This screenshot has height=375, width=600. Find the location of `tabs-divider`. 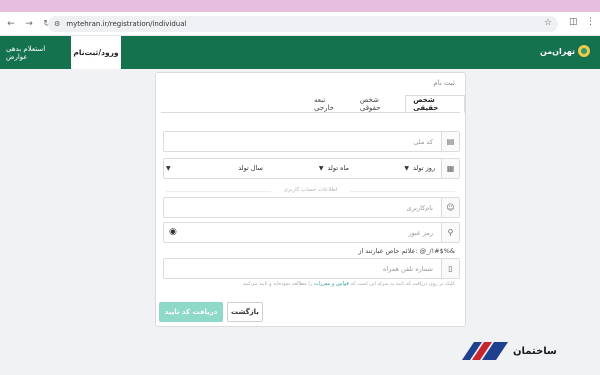

tabs-divider is located at coordinates (310, 112).